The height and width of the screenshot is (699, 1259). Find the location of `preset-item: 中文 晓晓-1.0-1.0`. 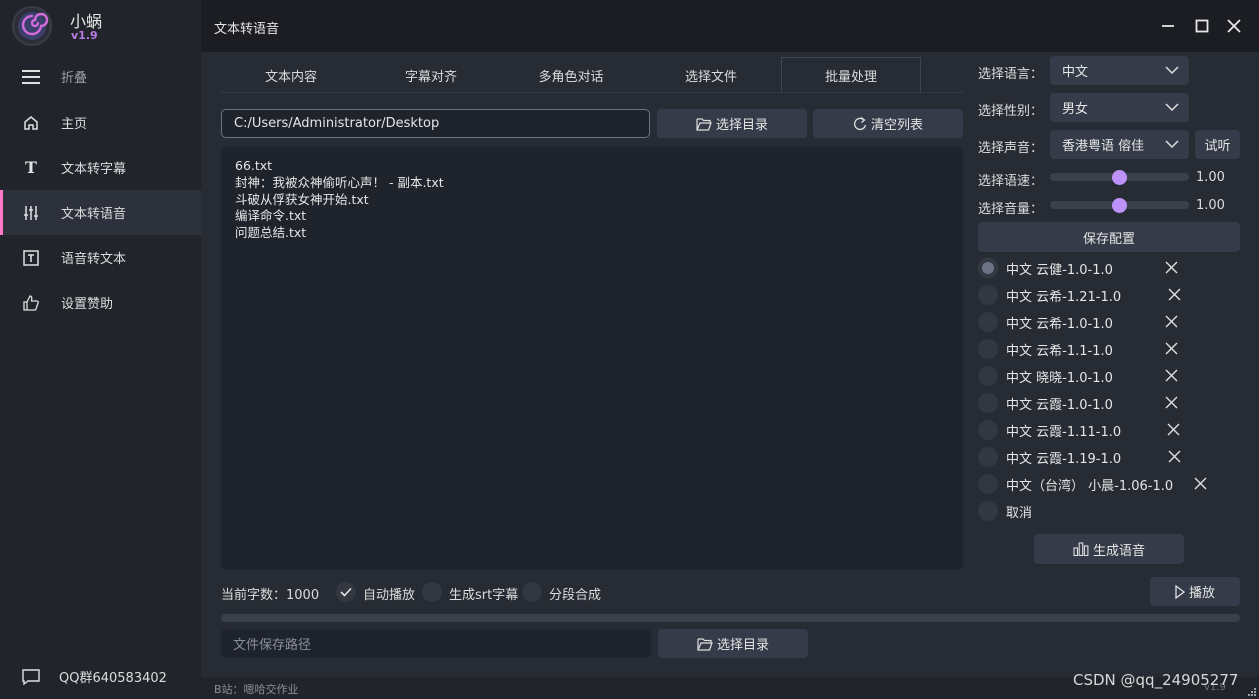

preset-item: 中文 晓晓-1.0-1.0 is located at coordinates (1093, 376).